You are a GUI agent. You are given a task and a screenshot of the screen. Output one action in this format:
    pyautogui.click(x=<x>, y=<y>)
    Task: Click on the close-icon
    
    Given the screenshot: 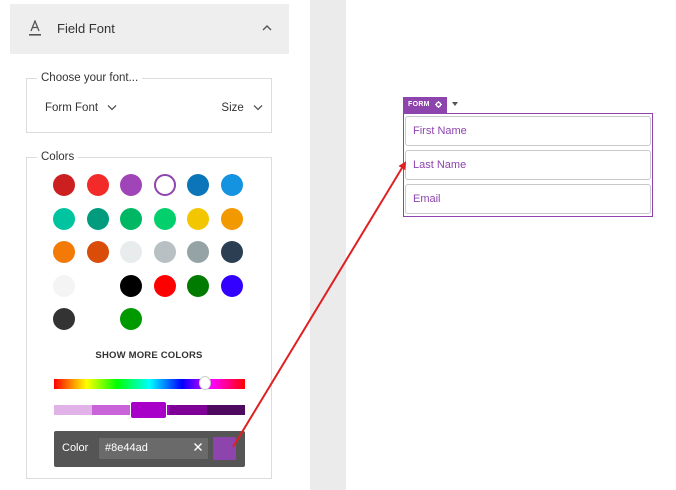 What is the action you would take?
    pyautogui.click(x=198, y=447)
    